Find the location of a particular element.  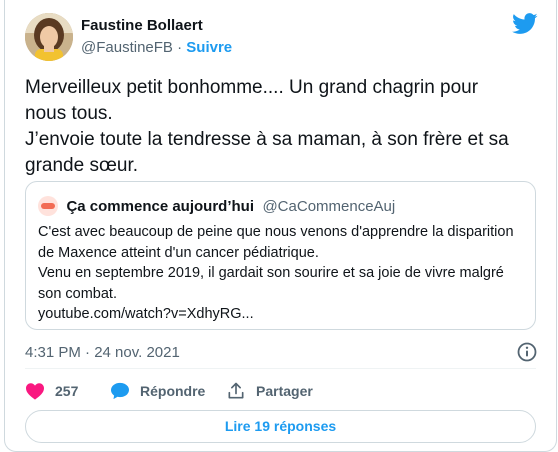

share-upload-icon is located at coordinates (236, 390).